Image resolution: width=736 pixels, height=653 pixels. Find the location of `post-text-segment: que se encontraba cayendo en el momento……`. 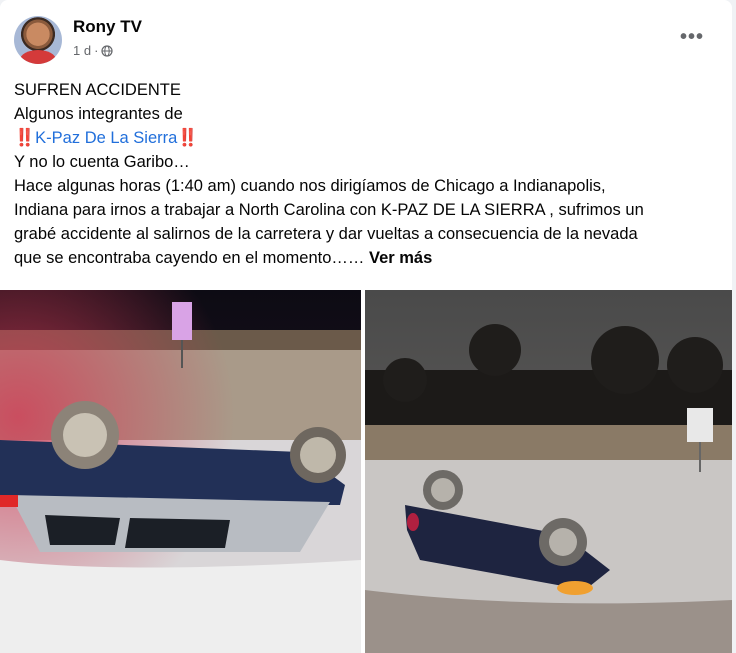

post-text-segment: que se encontraba cayendo en el momento…… is located at coordinates (189, 258).